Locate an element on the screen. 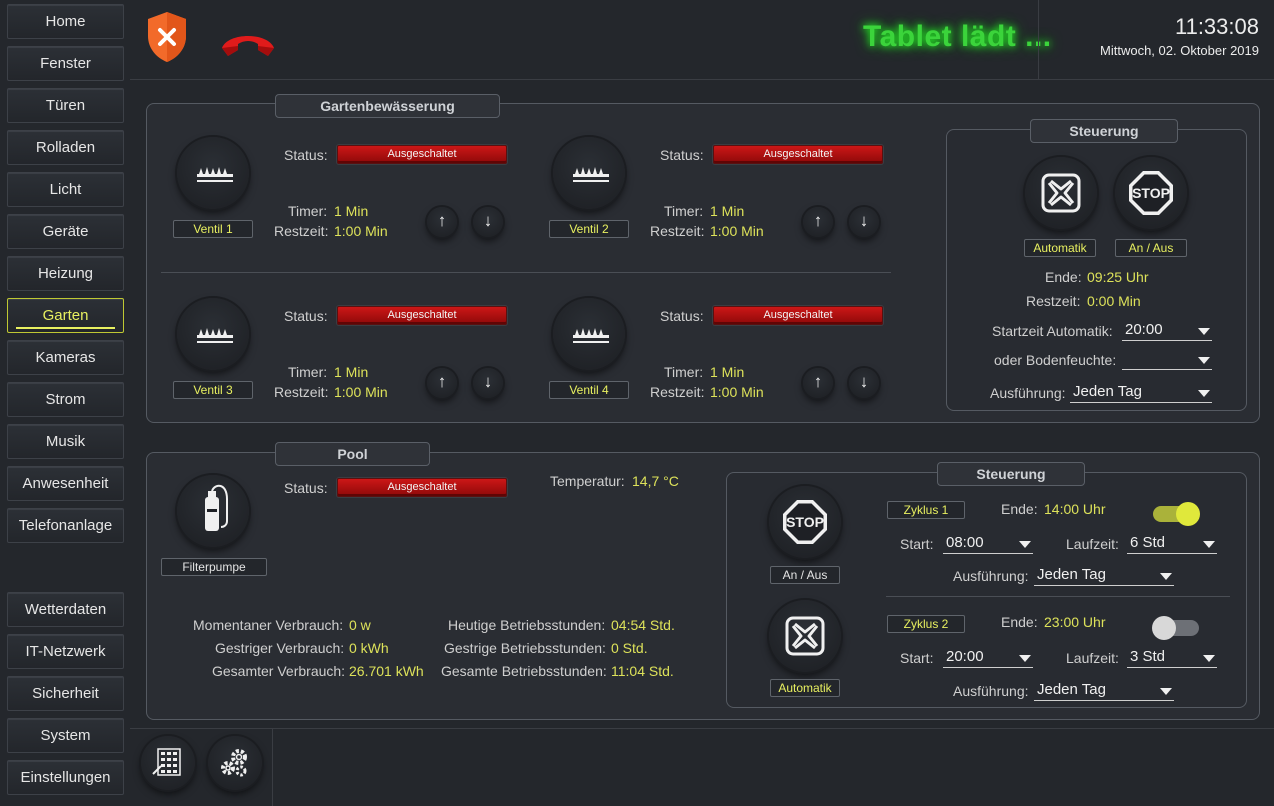 This screenshot has height=806, width=1274. cycle-2-exec-dropdown: Jeden Tag is located at coordinates (1104, 690).